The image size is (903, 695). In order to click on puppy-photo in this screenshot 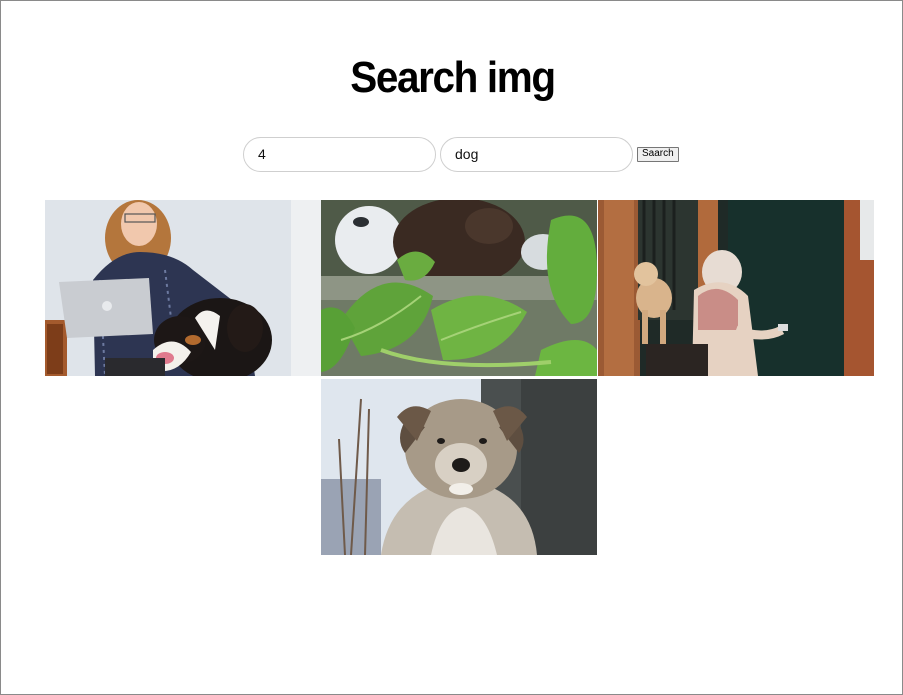, I will do `click(459, 467)`.